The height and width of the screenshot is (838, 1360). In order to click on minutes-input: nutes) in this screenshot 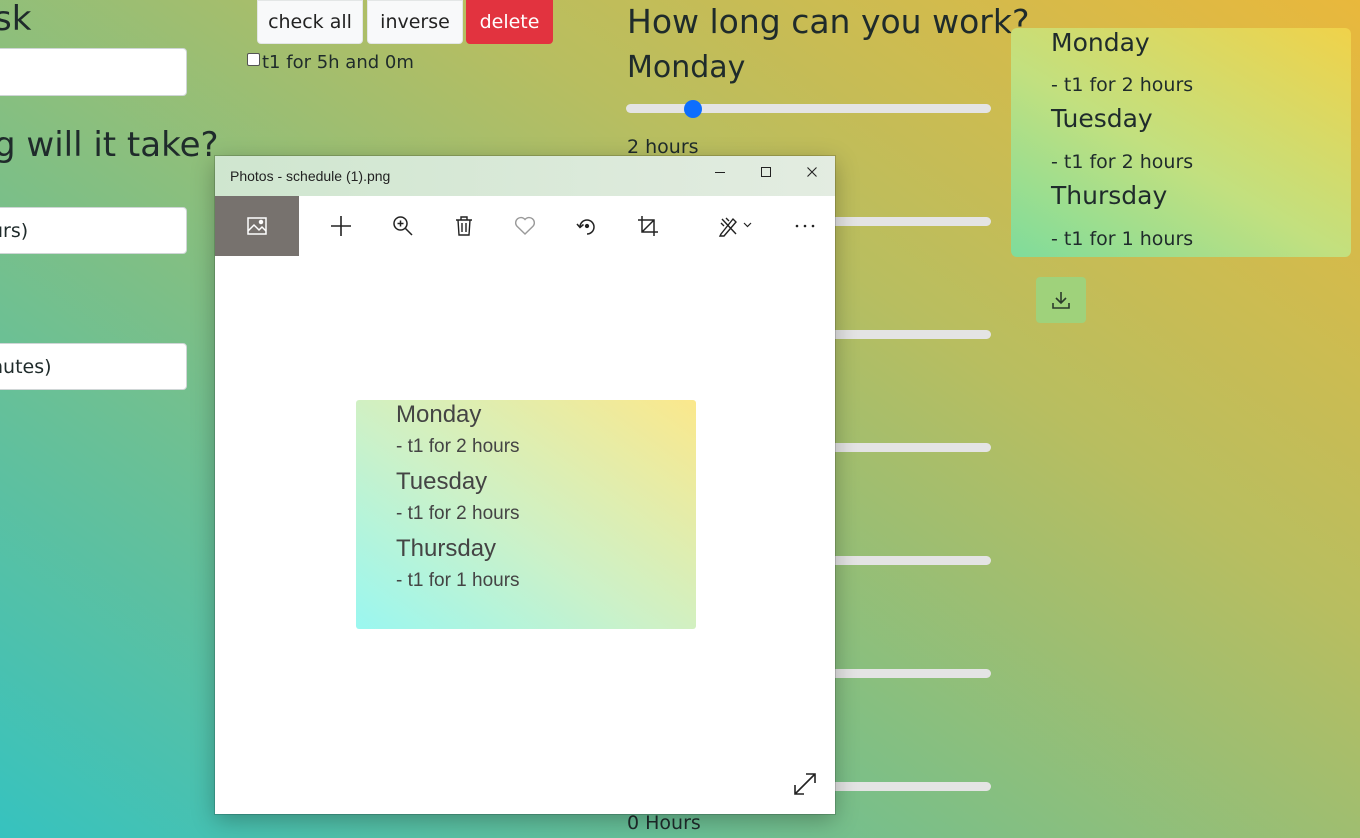, I will do `click(93, 366)`.